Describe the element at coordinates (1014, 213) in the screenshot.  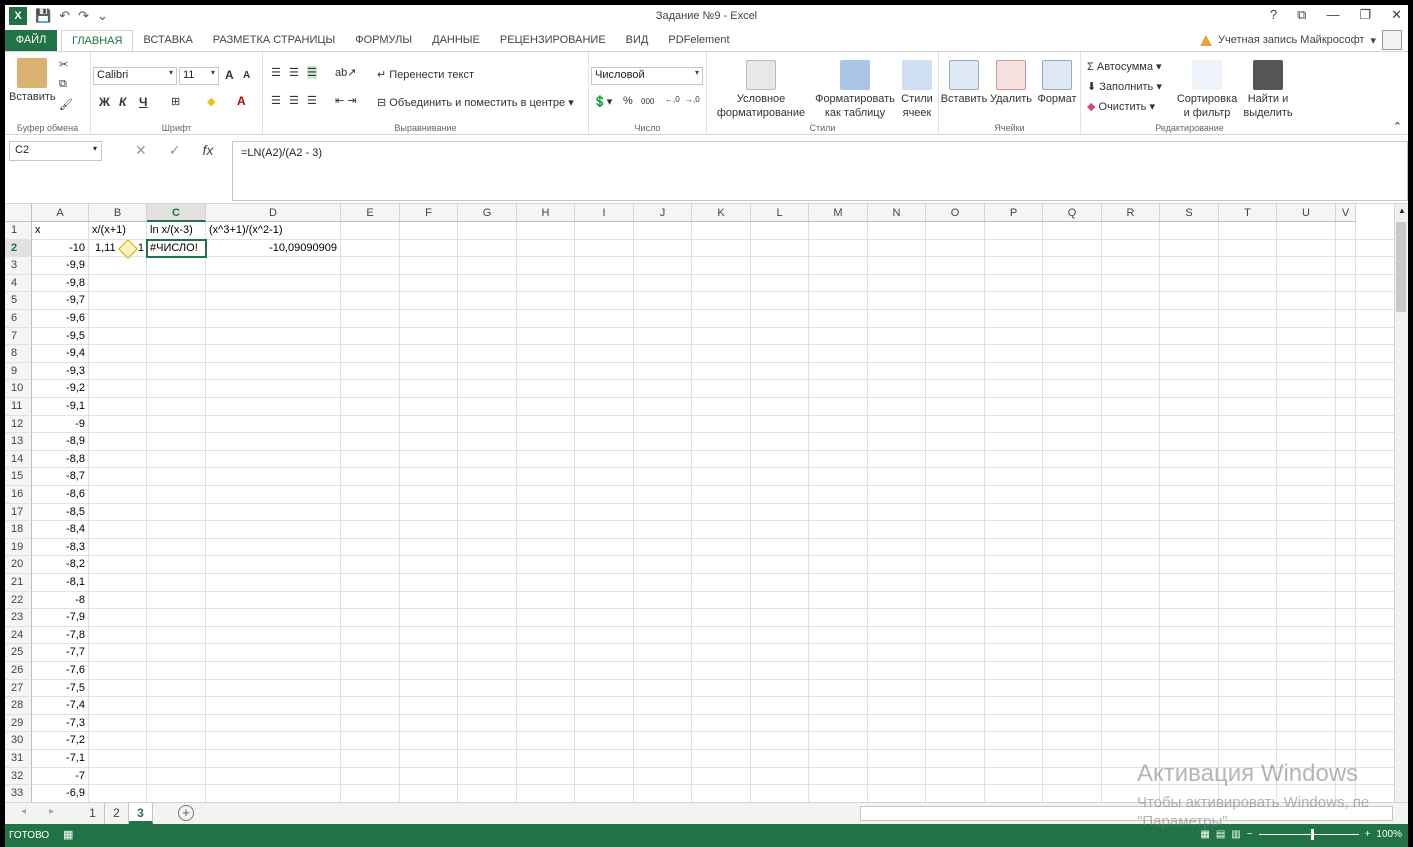
I see `column-header-p: P` at that location.